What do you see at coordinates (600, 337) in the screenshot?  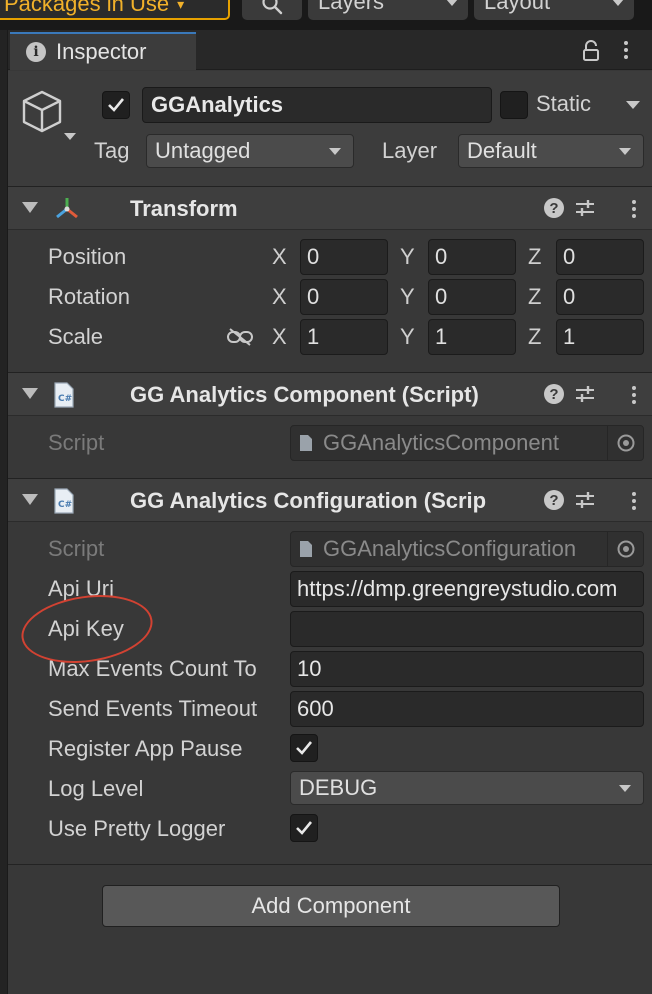 I see `scale-z-field: 1` at bounding box center [600, 337].